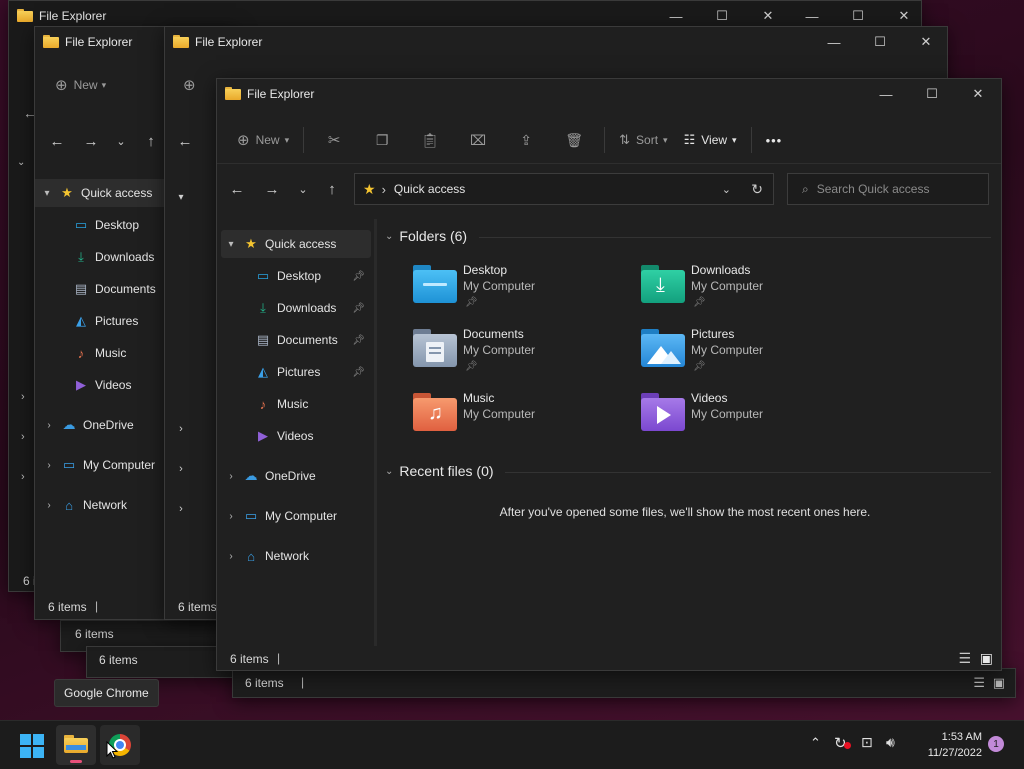 The width and height of the screenshot is (1024, 769). Describe the element at coordinates (746, 355) in the screenshot. I see `folder-tile-pictures: Pictures My Computer 📌︎` at that location.